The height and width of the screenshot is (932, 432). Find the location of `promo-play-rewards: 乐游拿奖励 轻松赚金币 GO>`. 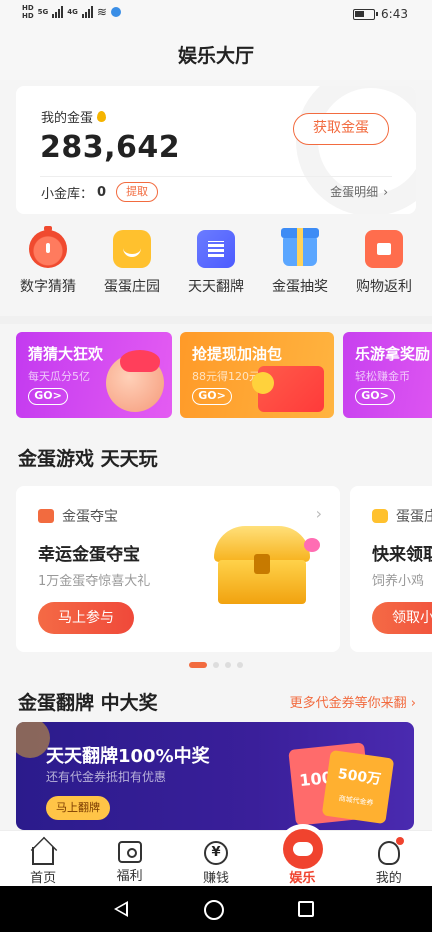

promo-play-rewards: 乐游拿奖励 轻松赚金币 GO> is located at coordinates (387, 375).